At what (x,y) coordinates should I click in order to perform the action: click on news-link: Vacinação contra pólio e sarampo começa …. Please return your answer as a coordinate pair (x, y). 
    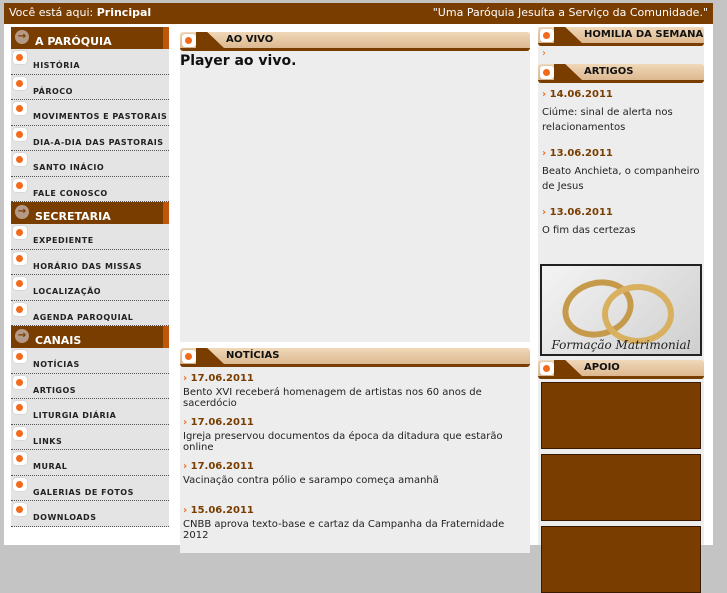
    Looking at the image, I should click on (356, 480).